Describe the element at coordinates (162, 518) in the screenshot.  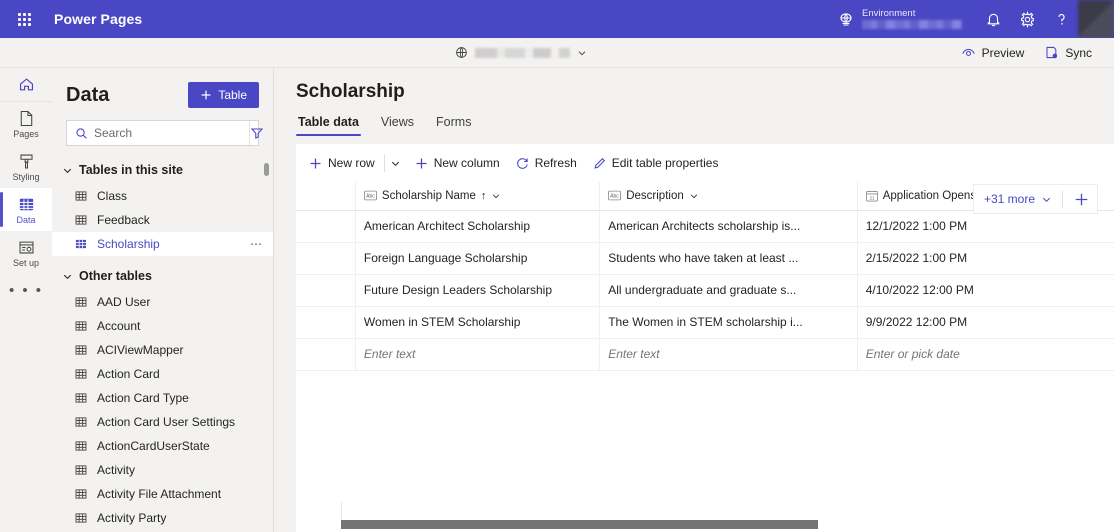
I see `table-item-activity-party: Activity Party` at that location.